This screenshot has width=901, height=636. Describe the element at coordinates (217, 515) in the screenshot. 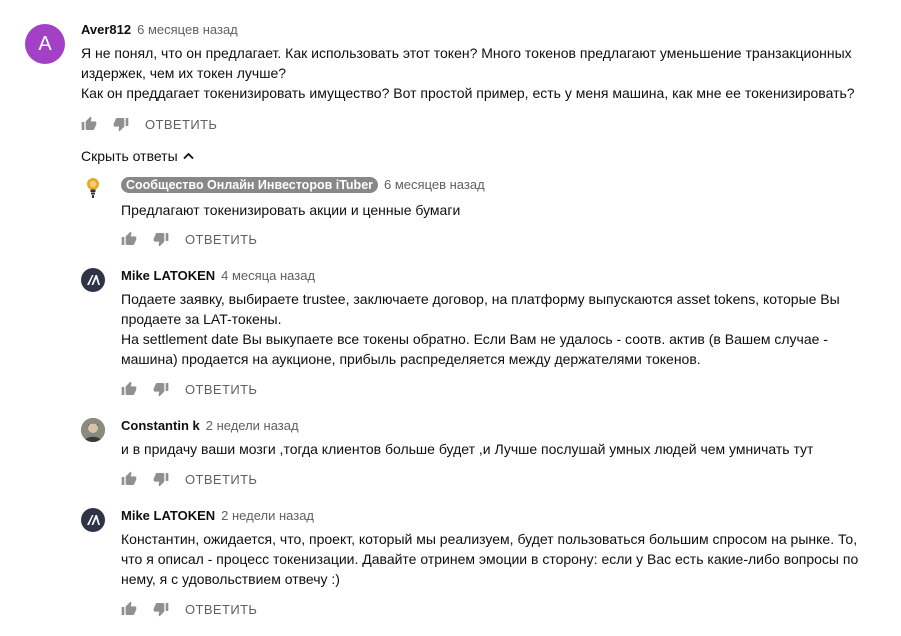

I see `comment-header: Mike LATOKEN 2 недели назад` at that location.